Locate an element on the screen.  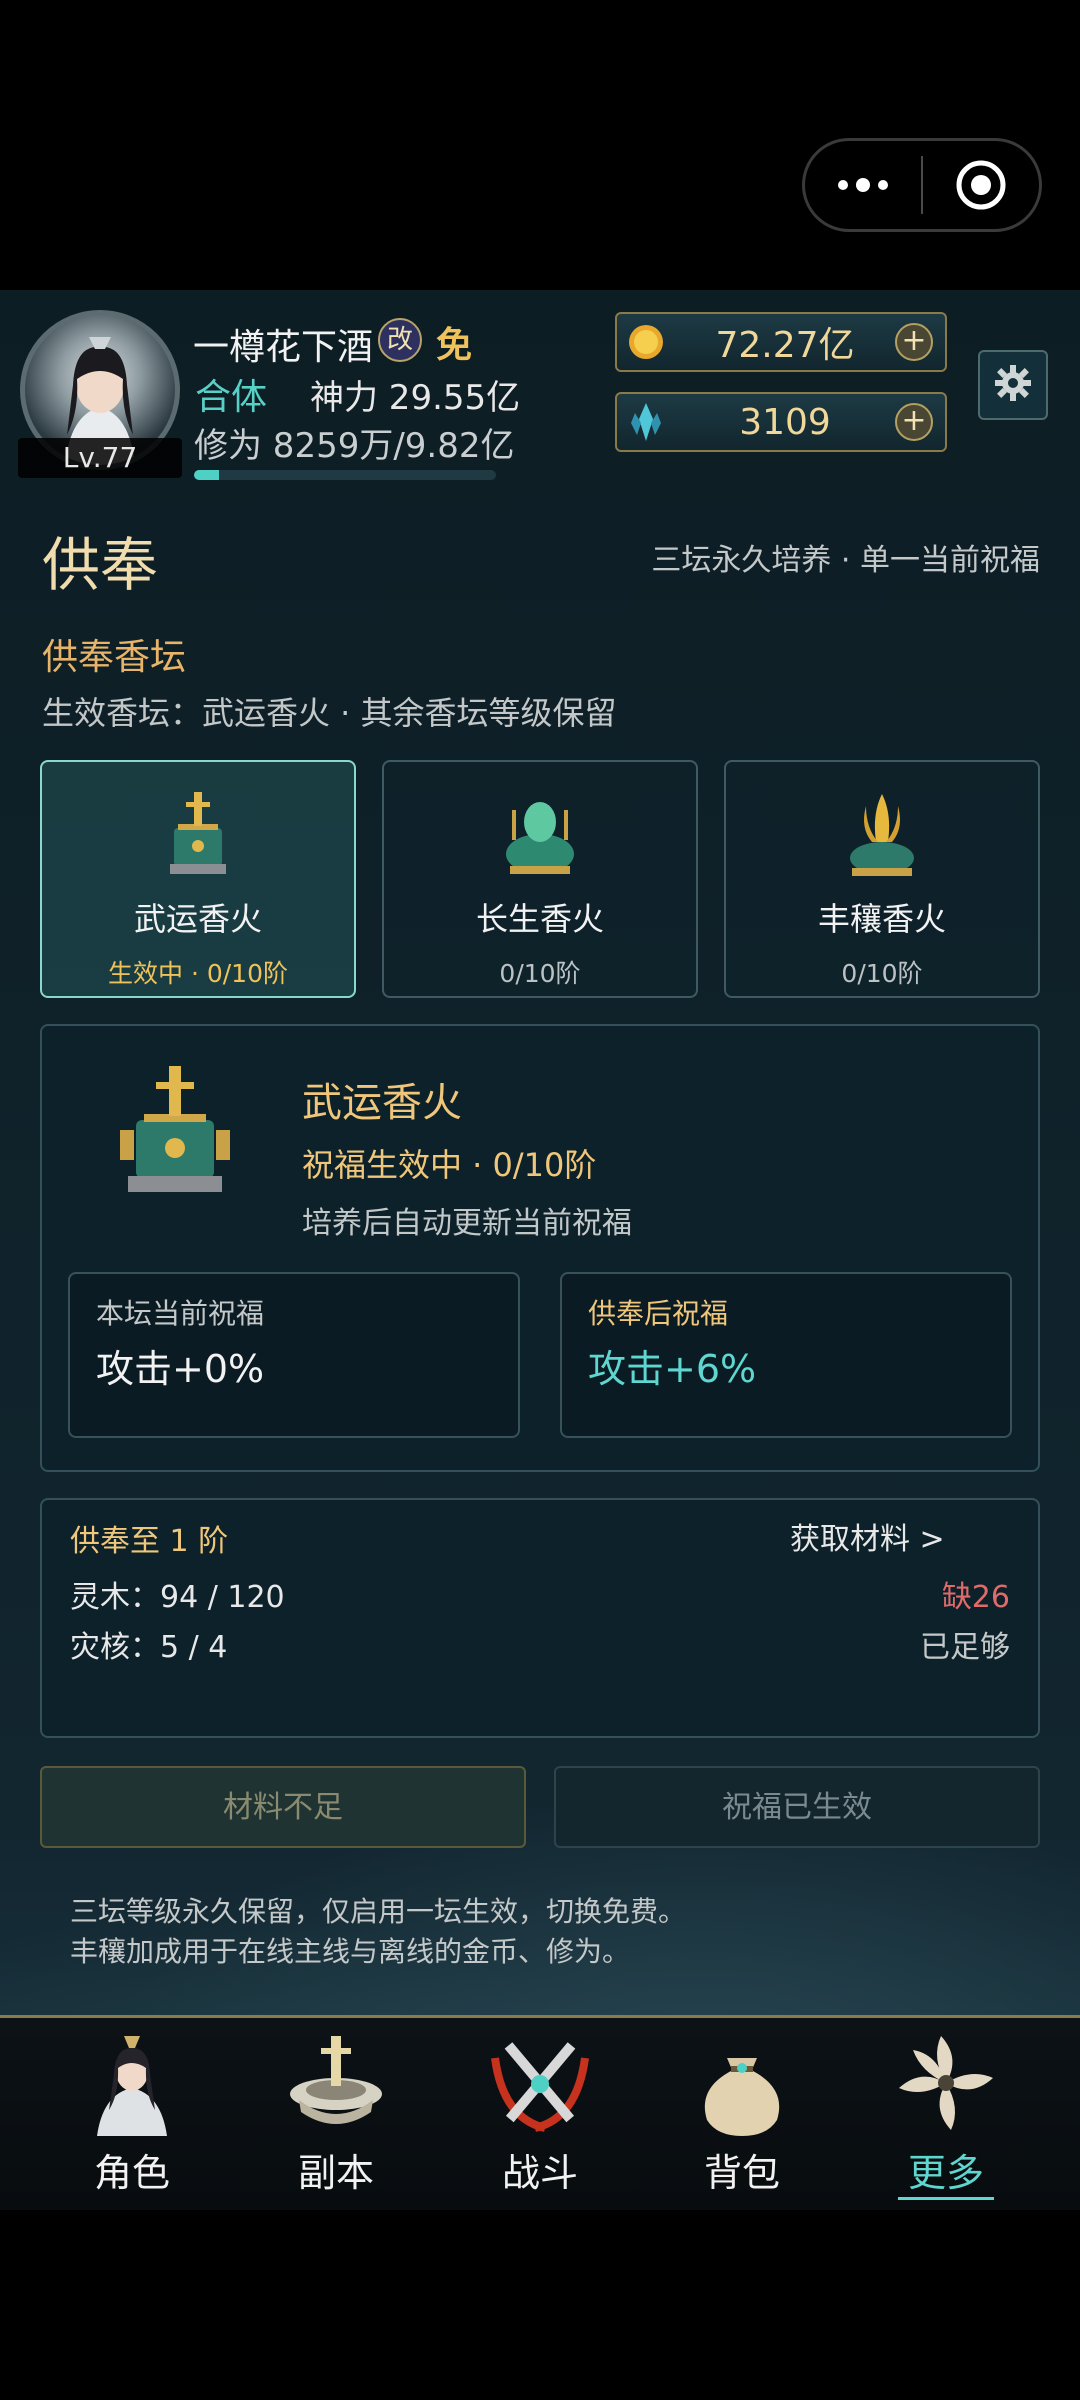
free-badge: 免 is located at coordinates (454, 345).